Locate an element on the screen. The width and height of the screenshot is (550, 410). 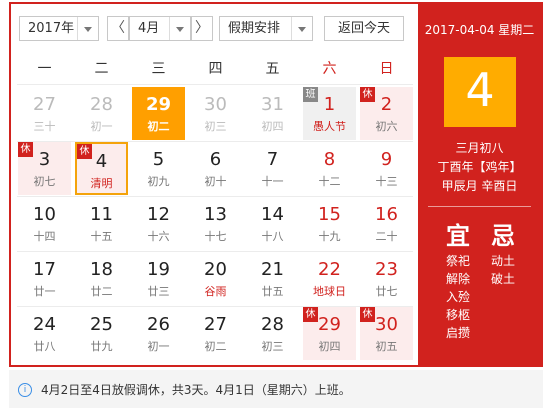
day-cell: 29 初二 is located at coordinates (158, 113).